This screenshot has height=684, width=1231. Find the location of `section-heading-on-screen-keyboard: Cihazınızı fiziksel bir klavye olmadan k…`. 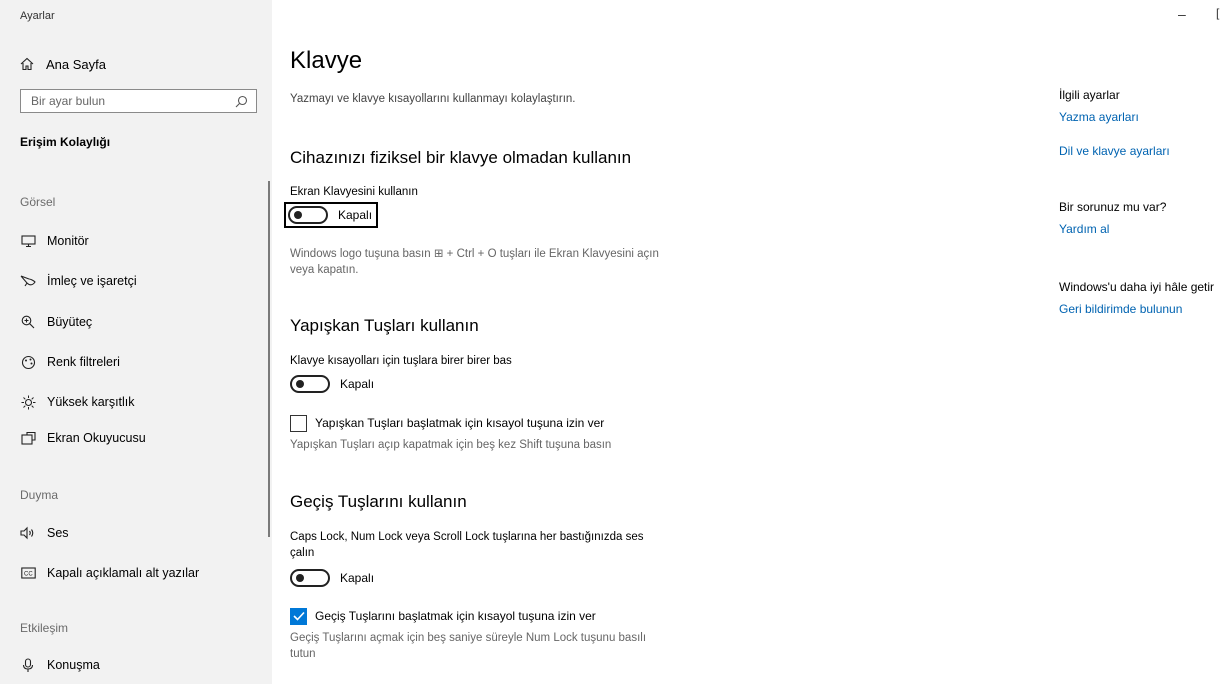

section-heading-on-screen-keyboard: Cihazınızı fiziksel bir klavye olmadan k… is located at coordinates (461, 157).